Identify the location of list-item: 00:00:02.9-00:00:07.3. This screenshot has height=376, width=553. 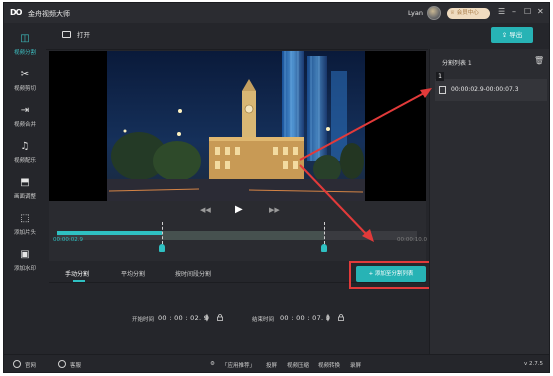
(491, 90).